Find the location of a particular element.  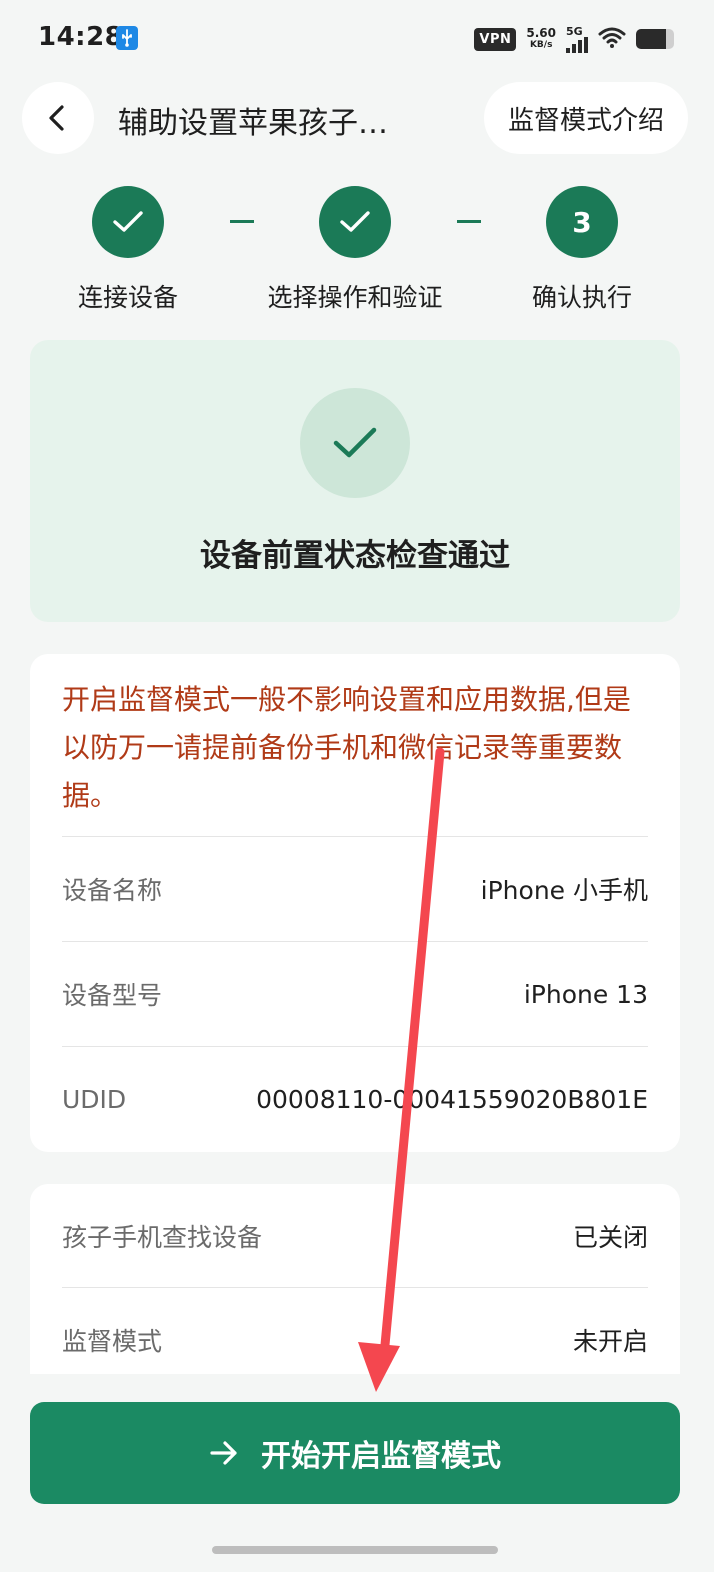

row-label: 监督模式 is located at coordinates (112, 1341).